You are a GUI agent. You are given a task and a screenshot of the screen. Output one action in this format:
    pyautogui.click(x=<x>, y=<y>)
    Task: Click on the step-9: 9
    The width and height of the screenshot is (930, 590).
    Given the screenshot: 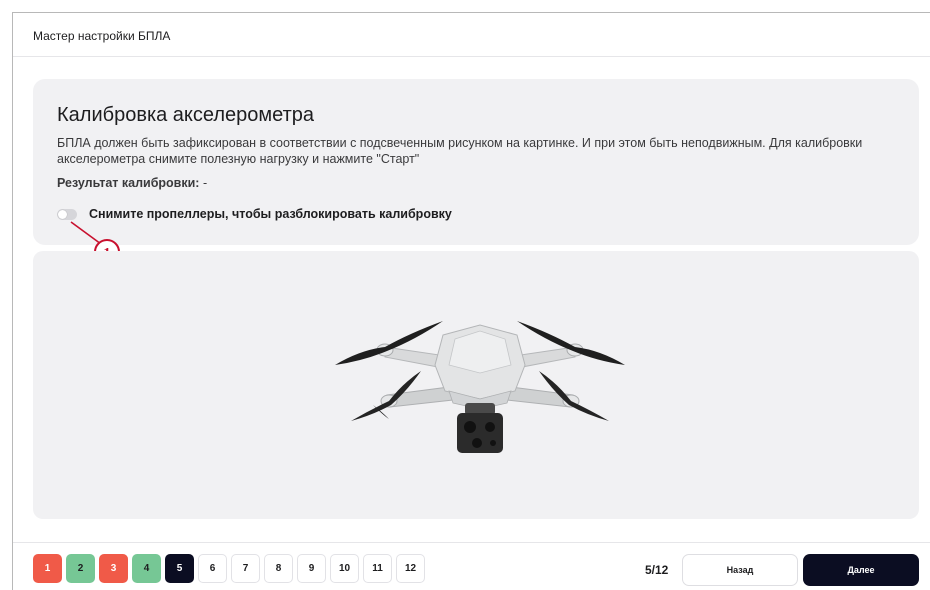 What is the action you would take?
    pyautogui.click(x=311, y=568)
    